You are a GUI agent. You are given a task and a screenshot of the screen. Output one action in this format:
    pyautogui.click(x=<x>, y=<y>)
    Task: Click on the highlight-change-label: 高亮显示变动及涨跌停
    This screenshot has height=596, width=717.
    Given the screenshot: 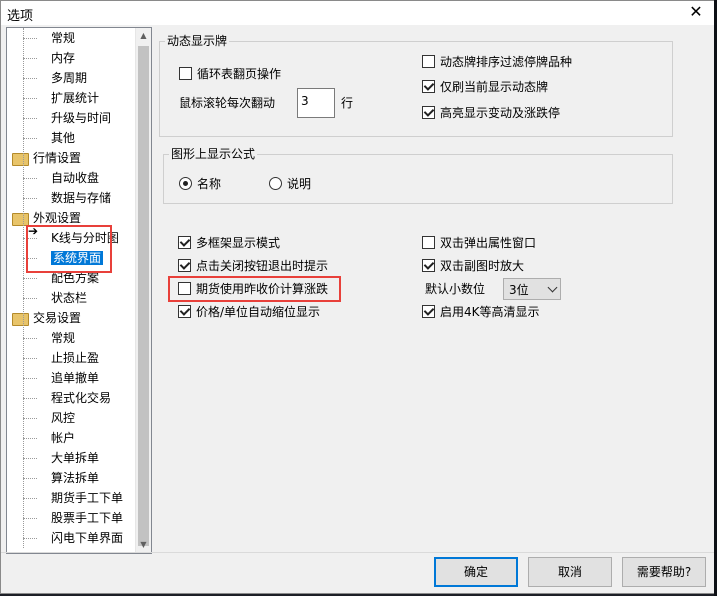 What is the action you would take?
    pyautogui.click(x=500, y=113)
    